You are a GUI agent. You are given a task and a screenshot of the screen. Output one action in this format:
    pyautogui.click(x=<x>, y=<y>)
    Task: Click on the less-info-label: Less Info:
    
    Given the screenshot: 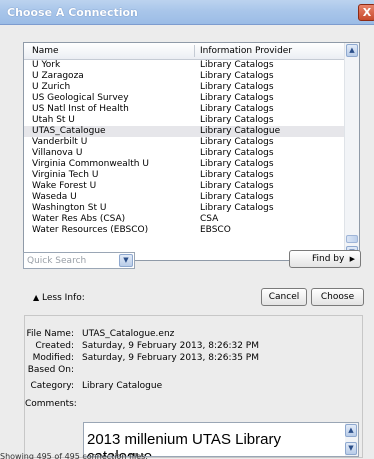 What is the action you would take?
    pyautogui.click(x=63, y=298)
    